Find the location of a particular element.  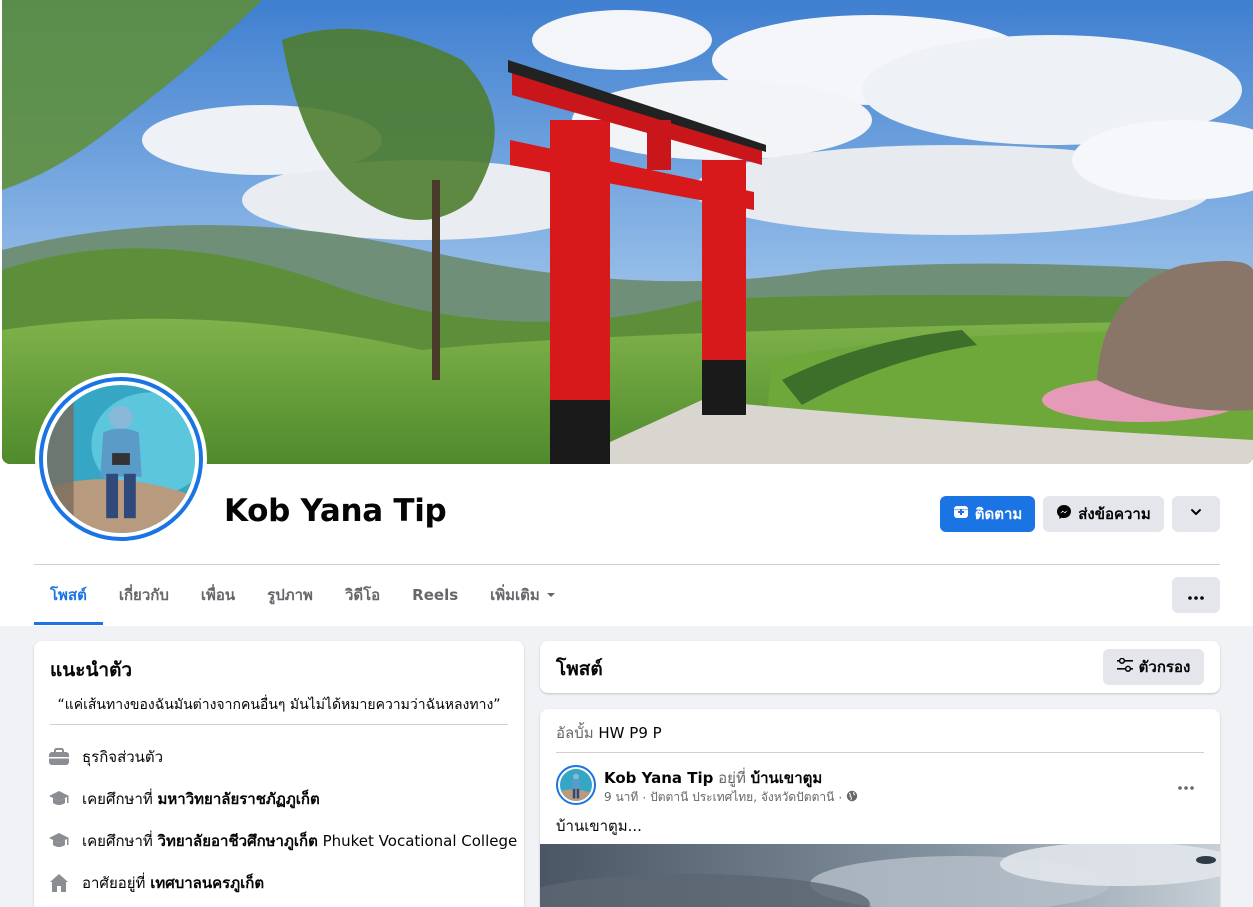

post-author-verb: อยู่ที่ is located at coordinates (732, 778).